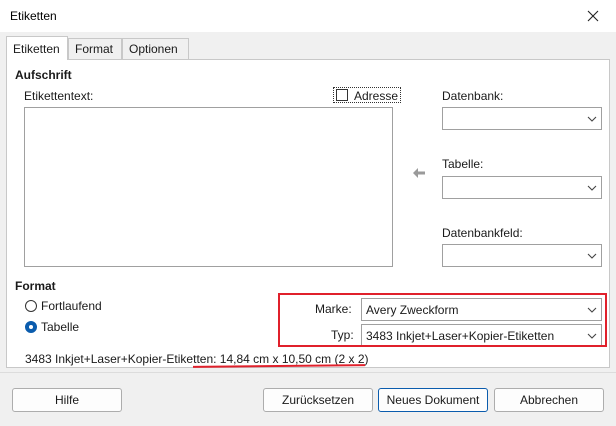  I want to click on tabelle-label: Tabelle:, so click(463, 164).